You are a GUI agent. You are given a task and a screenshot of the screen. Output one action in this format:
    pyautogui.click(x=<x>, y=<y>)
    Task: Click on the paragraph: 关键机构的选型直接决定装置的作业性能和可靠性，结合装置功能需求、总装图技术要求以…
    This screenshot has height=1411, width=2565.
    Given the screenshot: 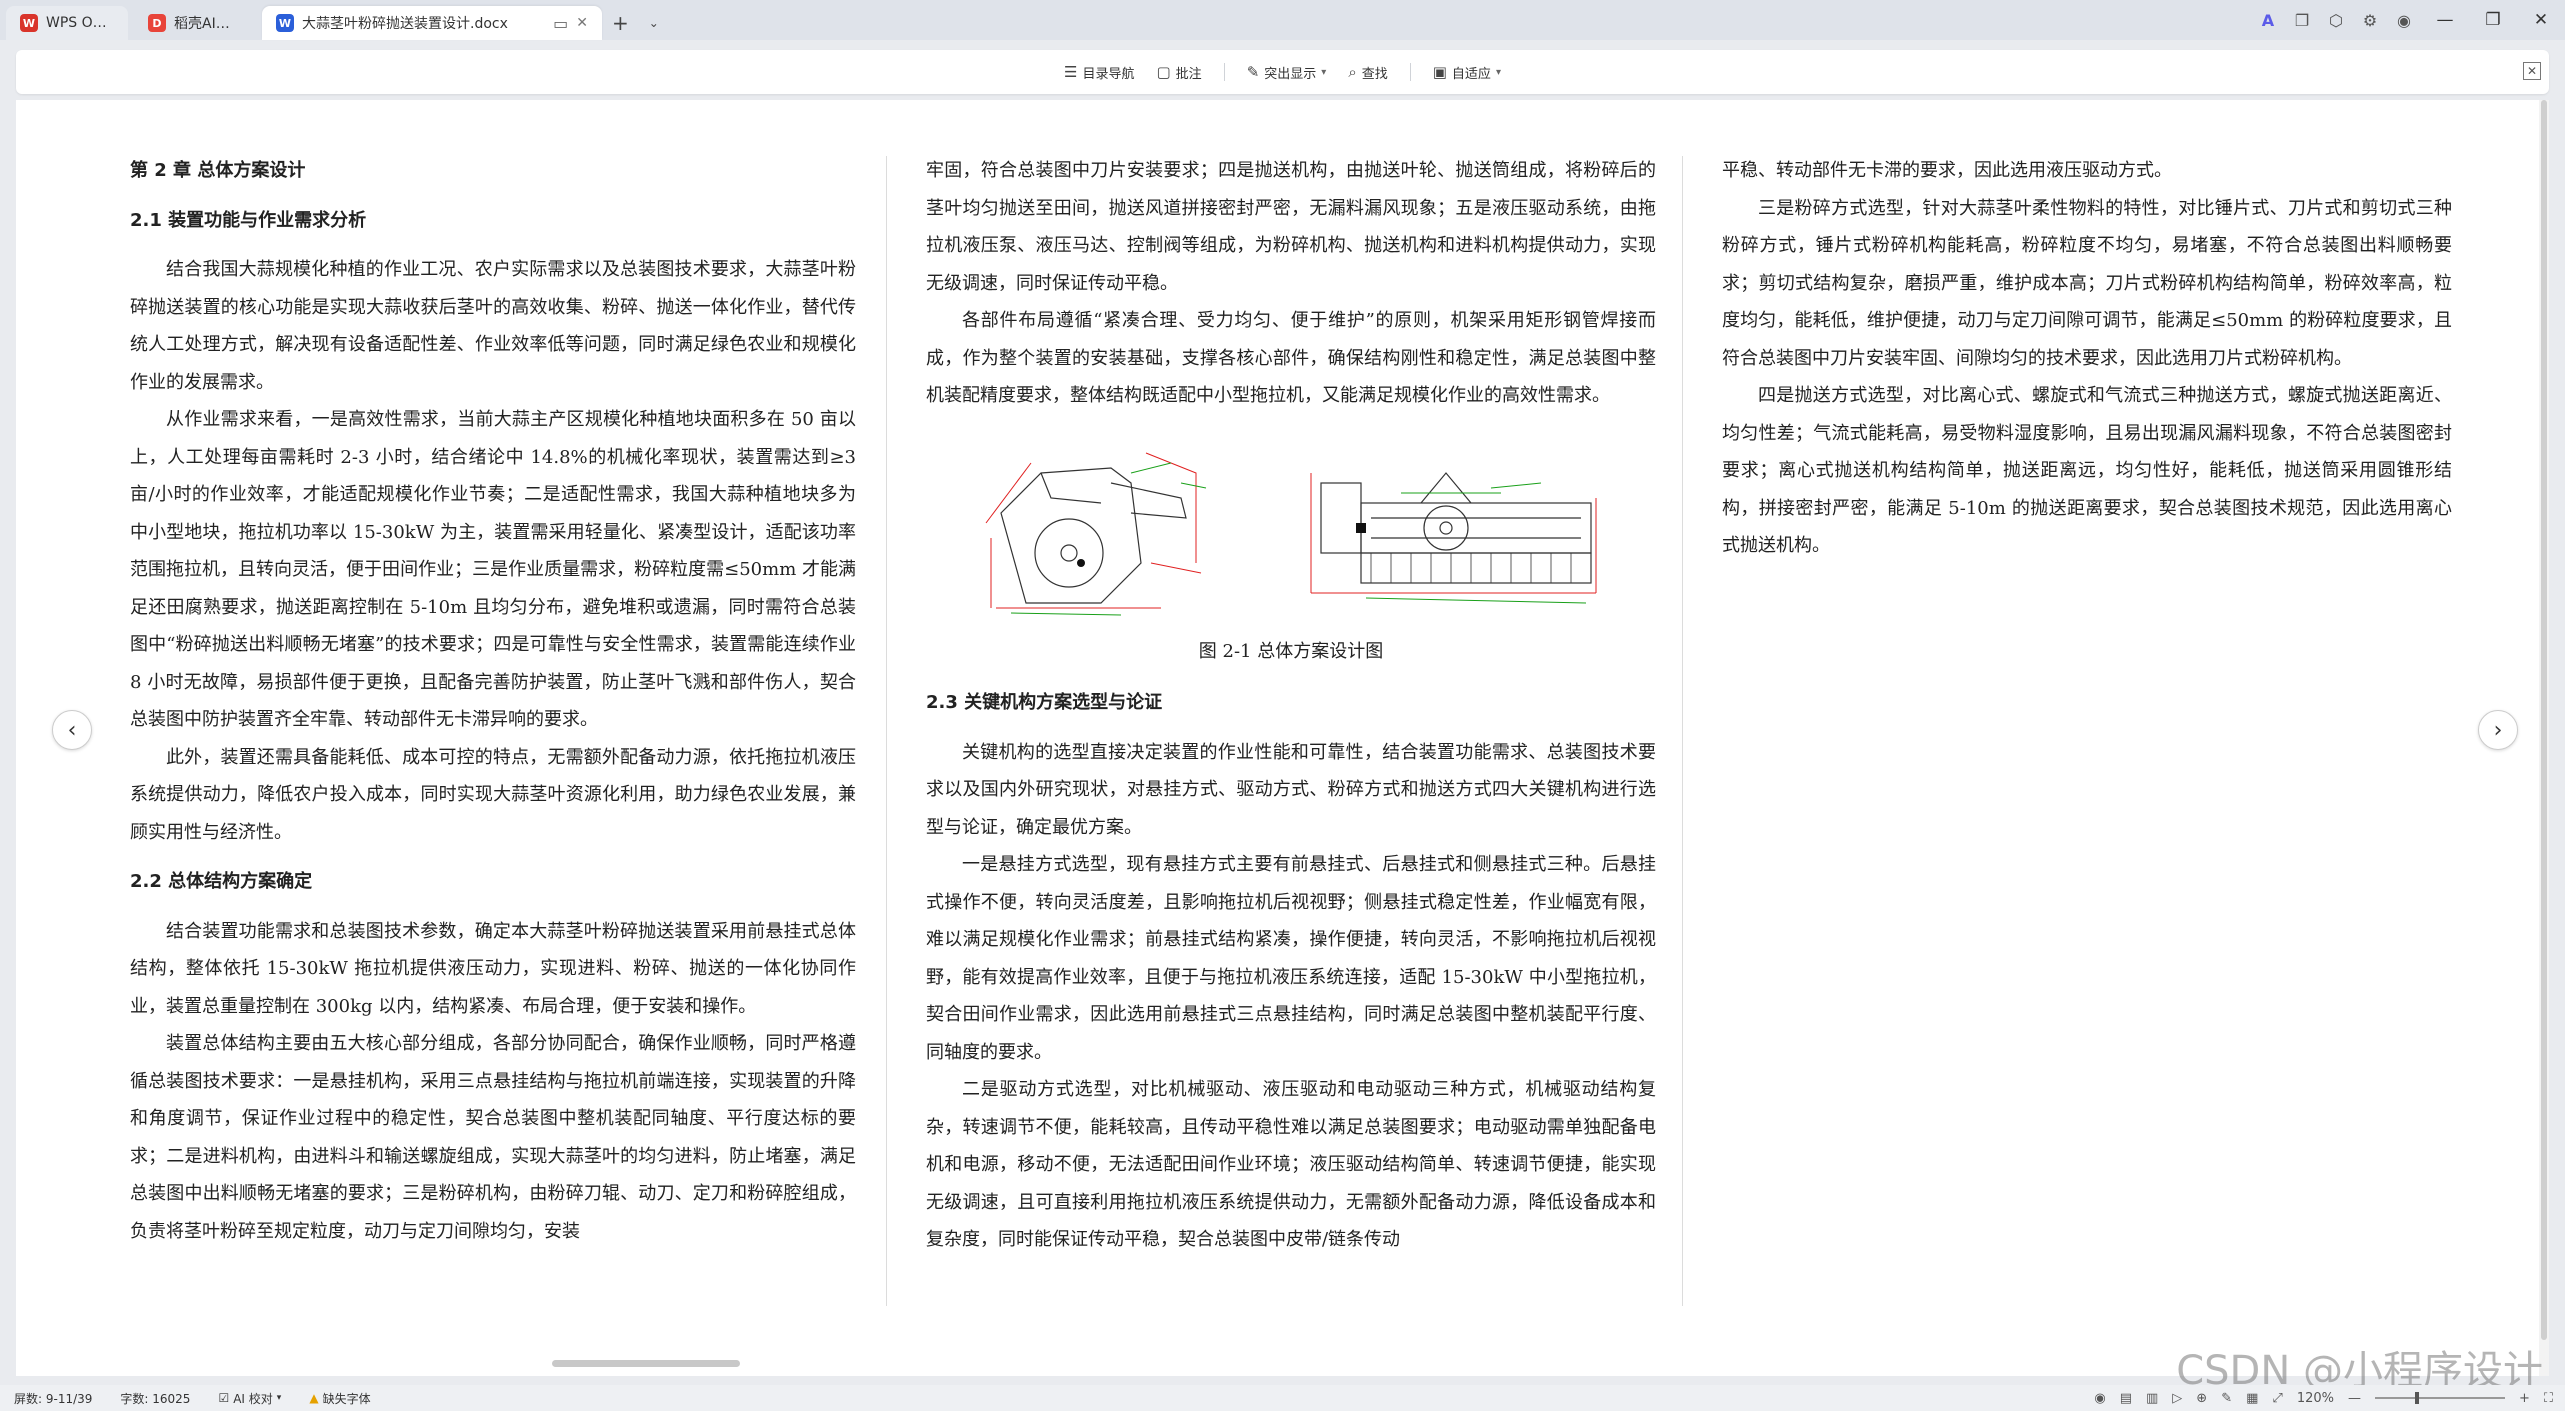 What is the action you would take?
    pyautogui.click(x=1291, y=789)
    